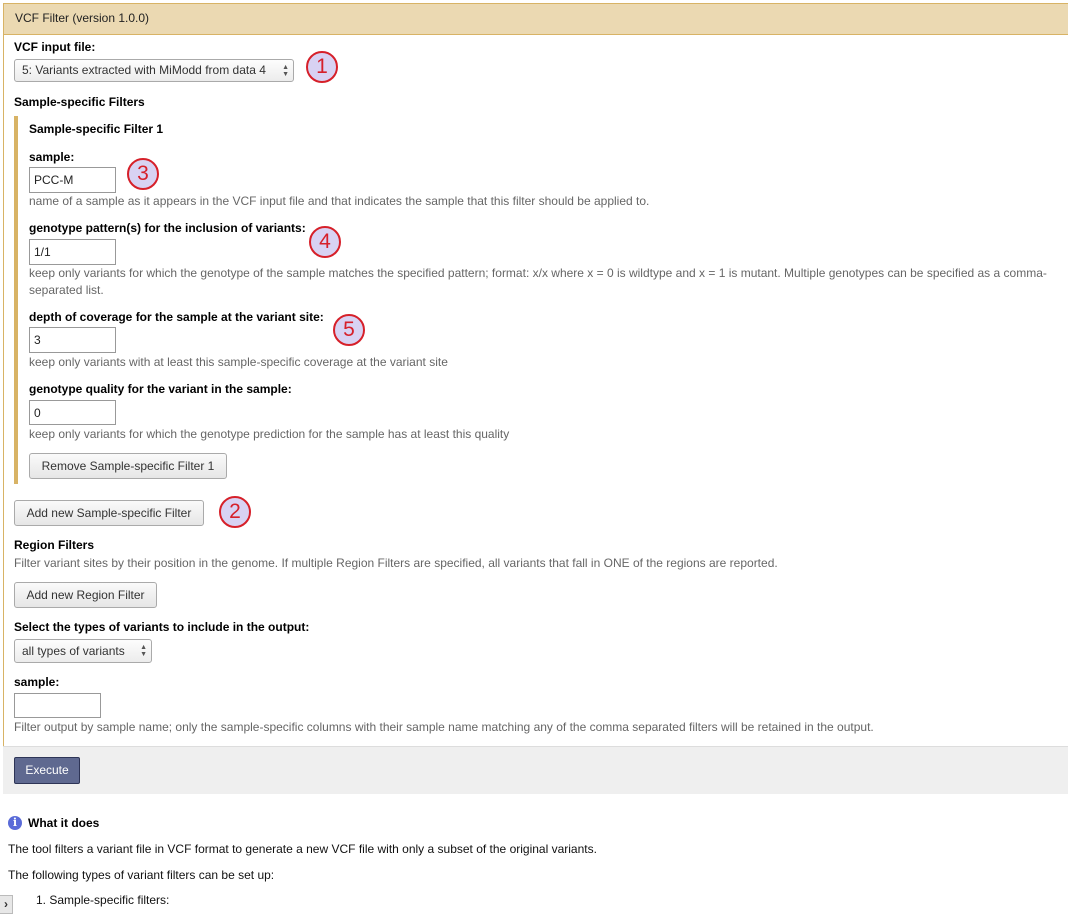 The width and height of the screenshot is (1068, 914). What do you see at coordinates (322, 67) in the screenshot?
I see `callout-1: 1` at bounding box center [322, 67].